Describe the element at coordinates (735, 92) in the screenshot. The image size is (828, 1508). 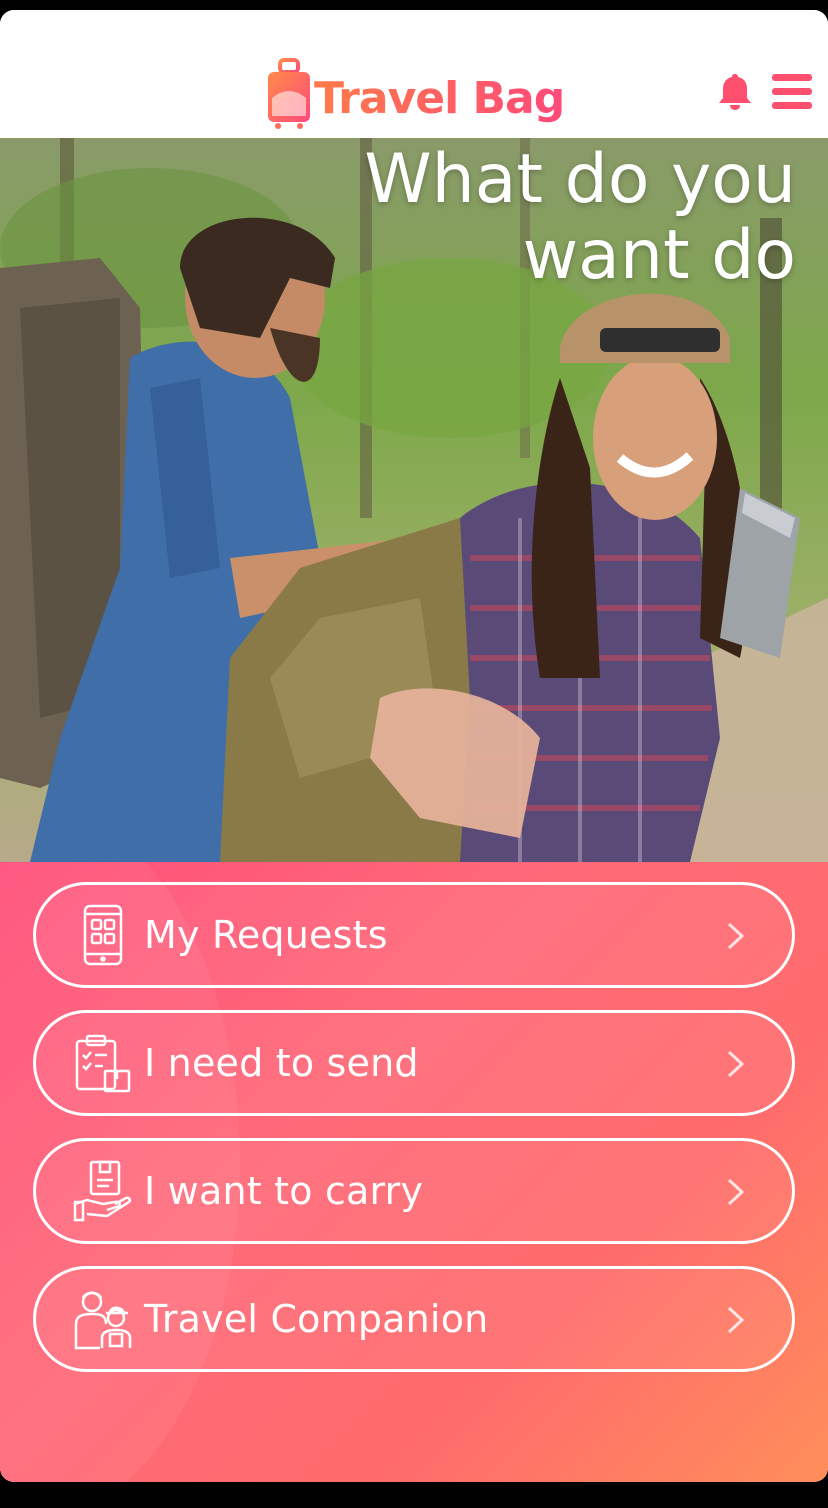
I see `bell-icon` at that location.